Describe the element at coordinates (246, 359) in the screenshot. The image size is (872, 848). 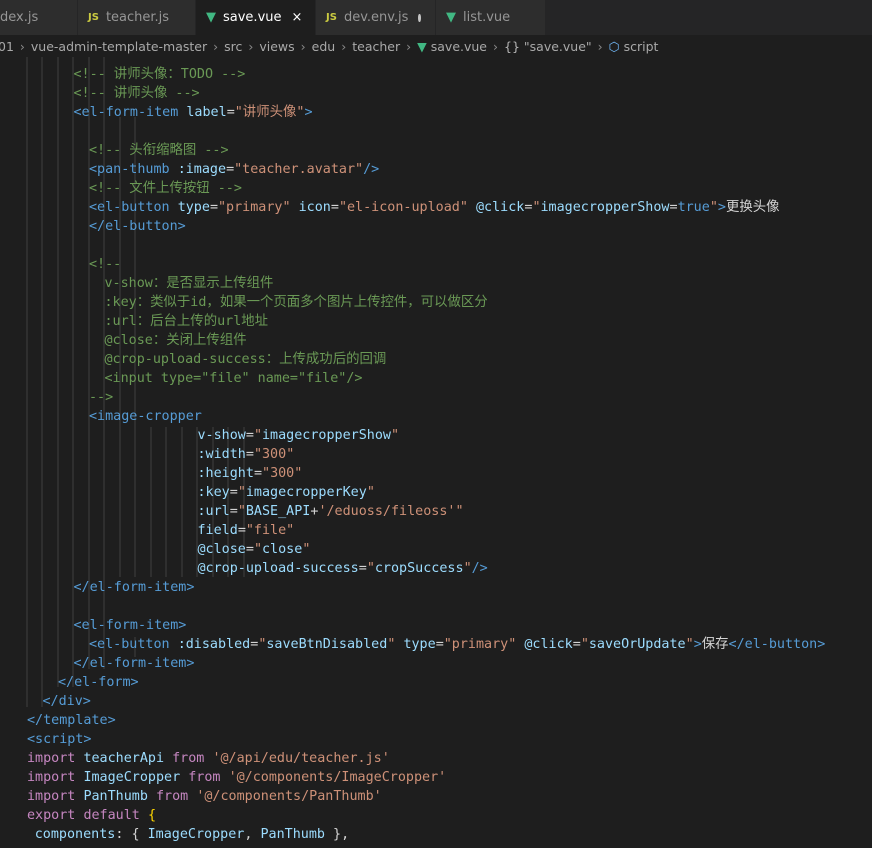
I see `code-line: @crop-upload-success：上传成功后的回调` at that location.